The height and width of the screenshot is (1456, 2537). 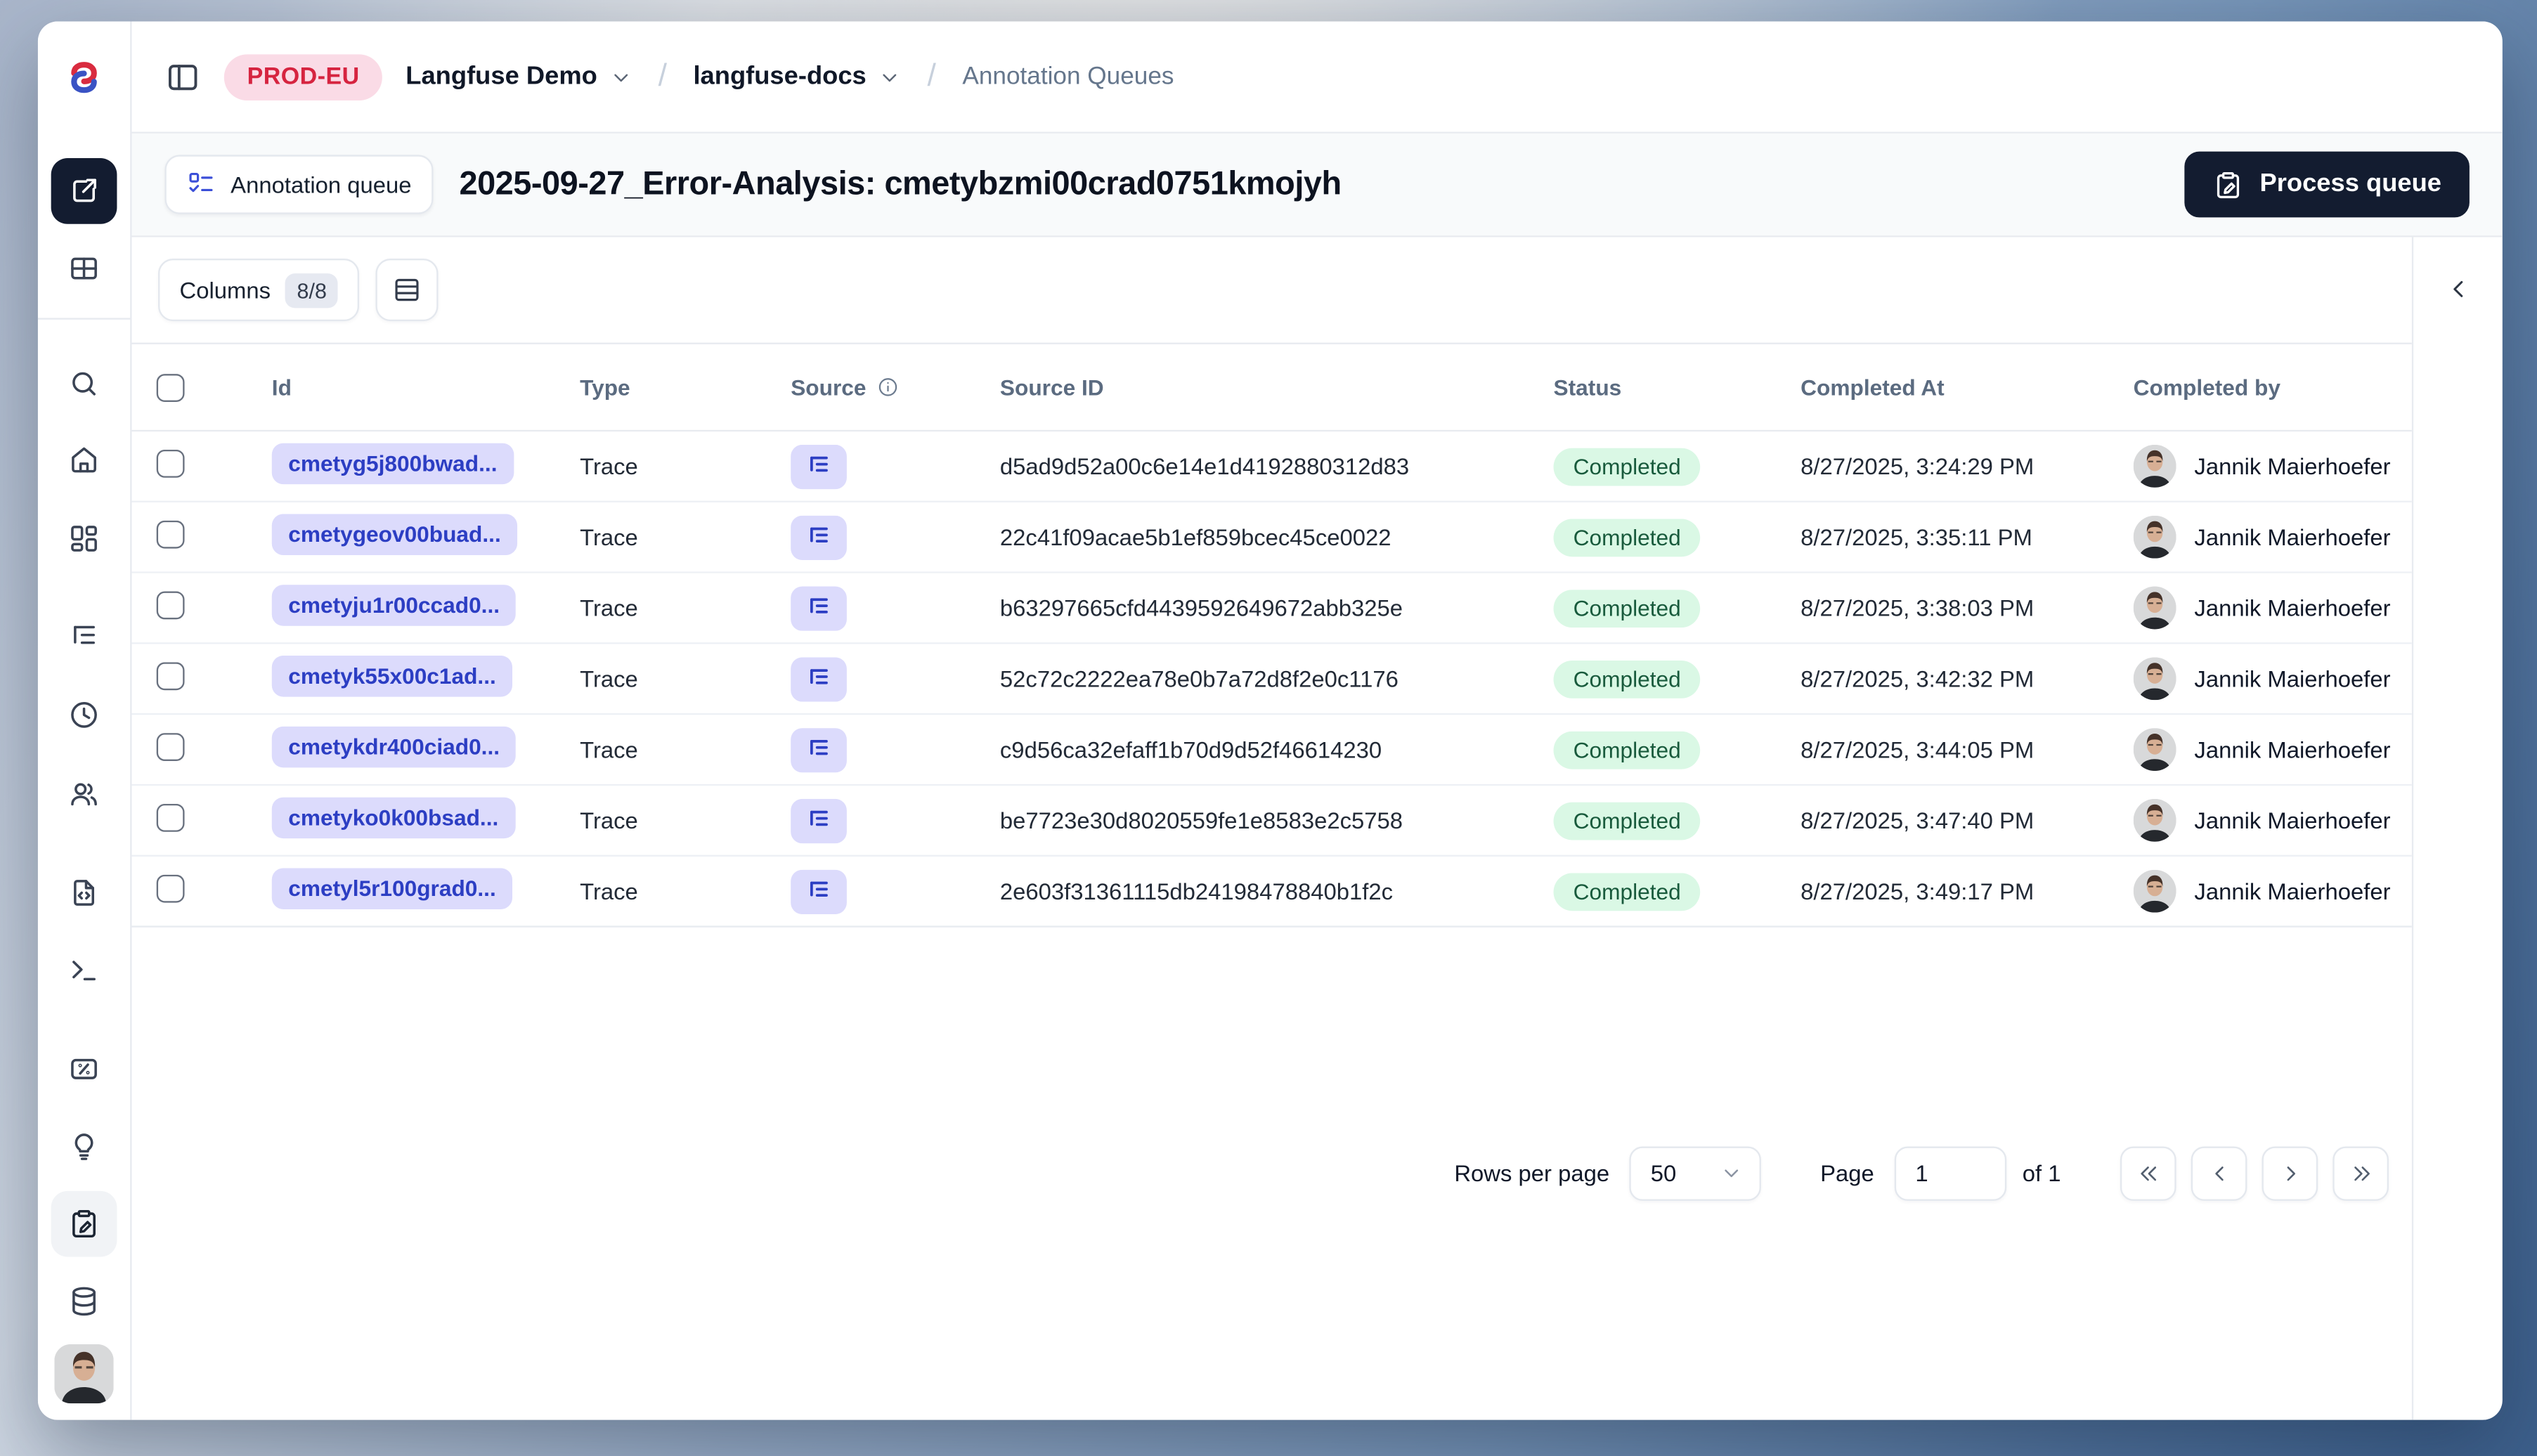 I want to click on header-source-id: Source ID, so click(x=1051, y=388).